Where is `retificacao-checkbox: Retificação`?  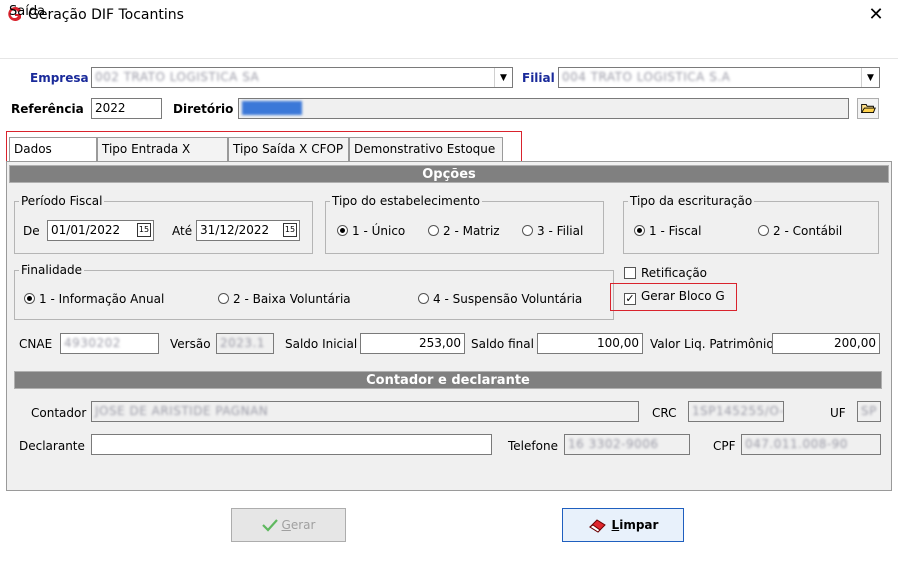
retificacao-checkbox: Retificação is located at coordinates (665, 273).